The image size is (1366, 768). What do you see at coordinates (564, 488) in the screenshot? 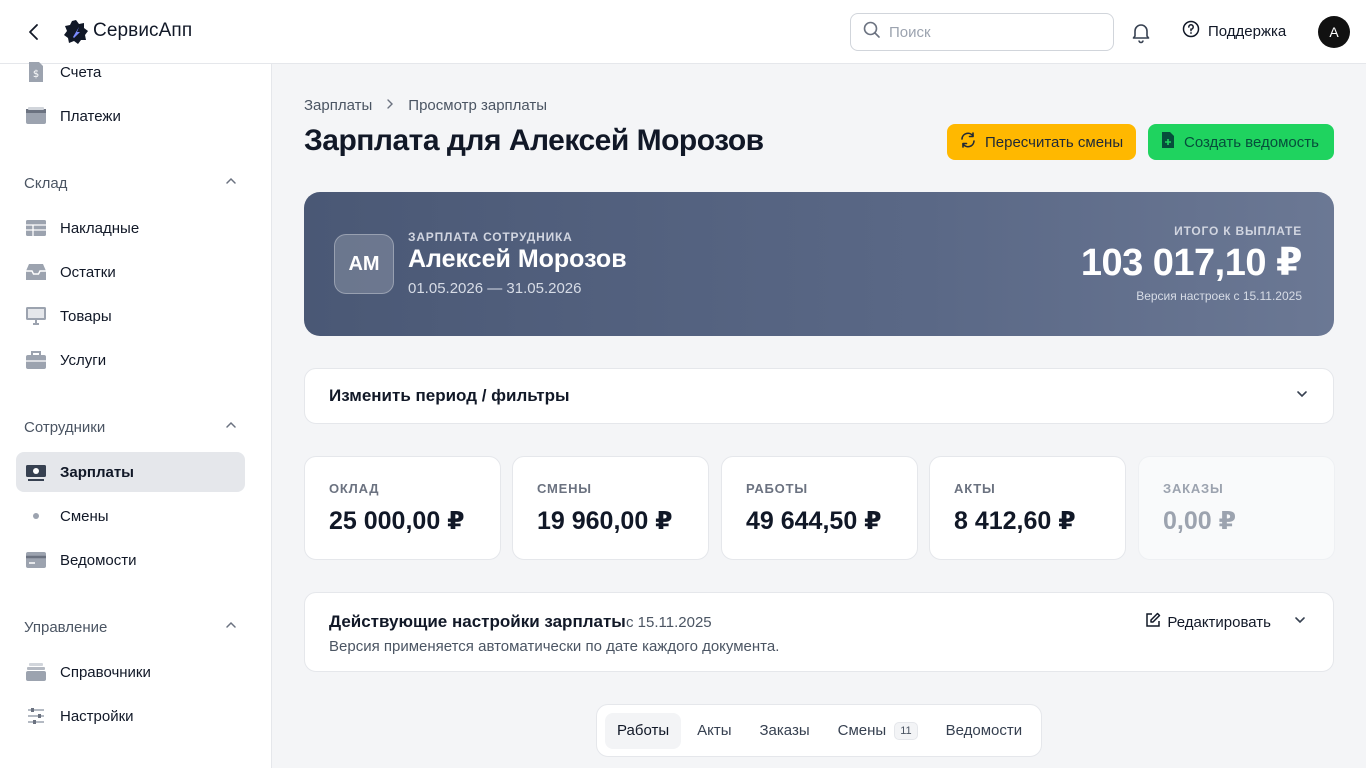
I see `stat-label: СМЕНЫ` at bounding box center [564, 488].